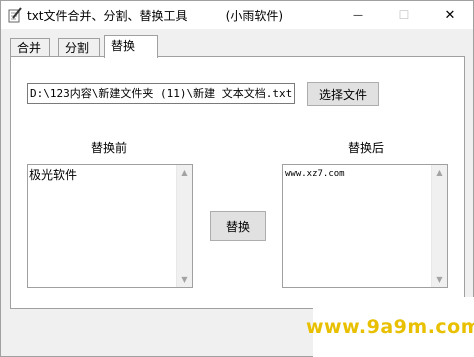 The image size is (474, 357). I want to click on file-path-input: D:\123内容\新建文件夹 (11)\新建 文本文档.txt, so click(161, 93).